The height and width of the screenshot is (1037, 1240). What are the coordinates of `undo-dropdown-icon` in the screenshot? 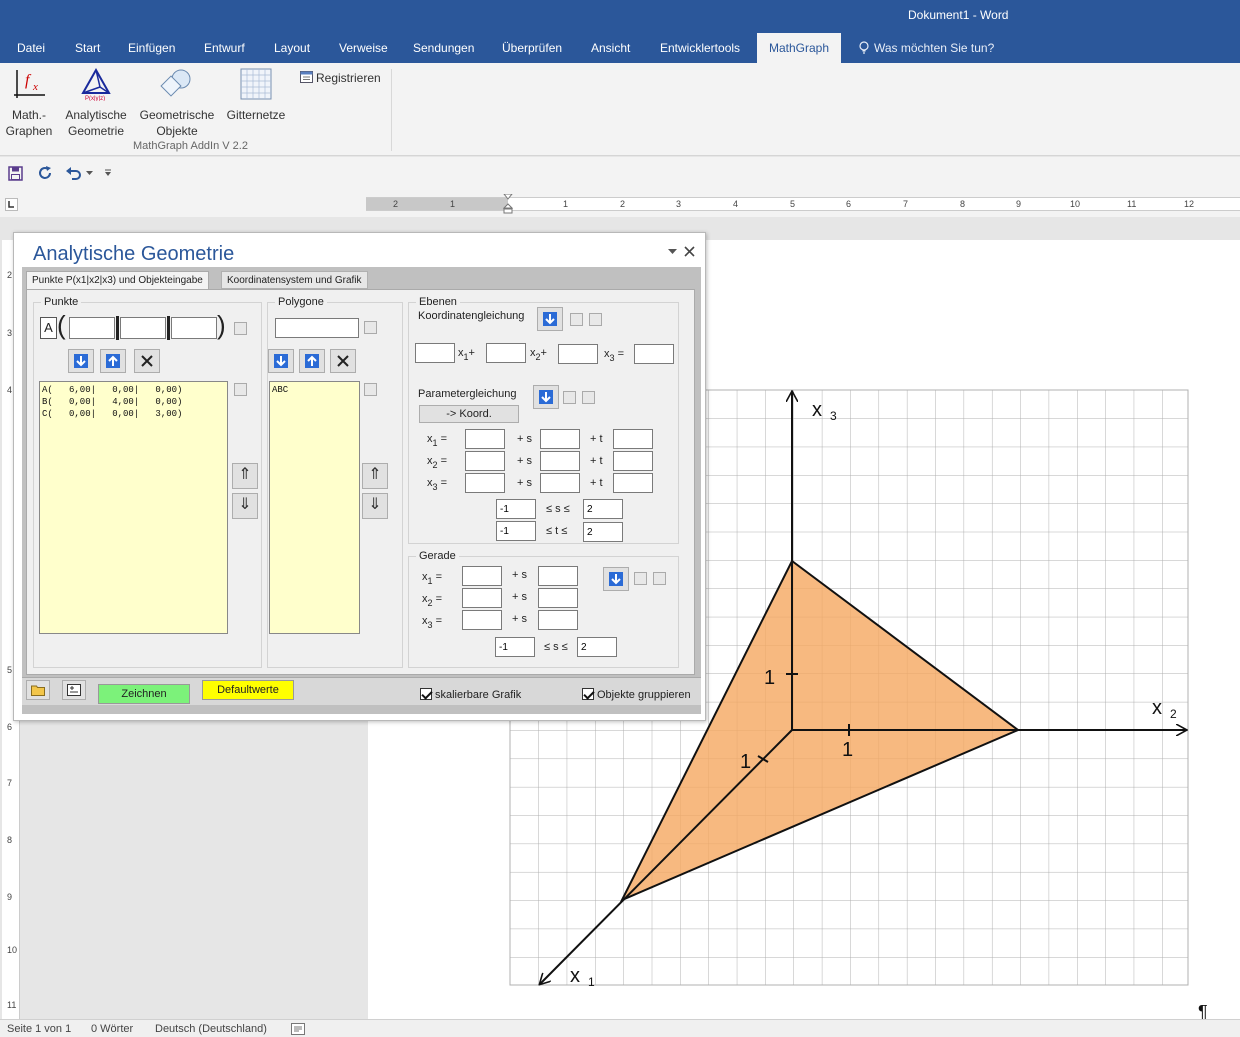 It's located at (89, 173).